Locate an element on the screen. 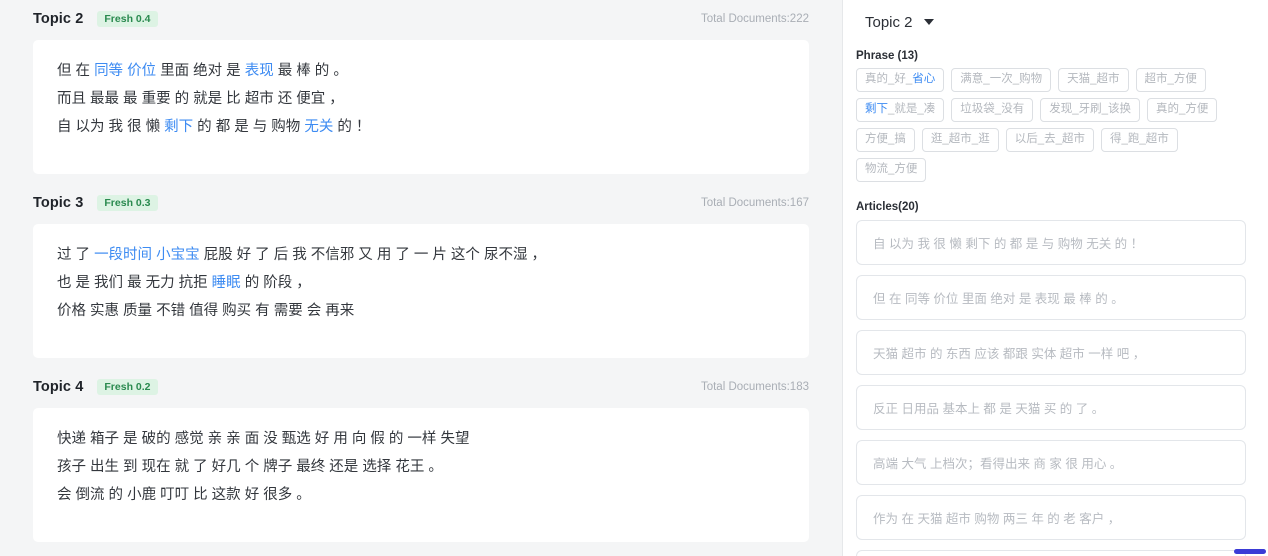 This screenshot has height=556, width=1268. plain-text: 但 在 is located at coordinates (76, 71).